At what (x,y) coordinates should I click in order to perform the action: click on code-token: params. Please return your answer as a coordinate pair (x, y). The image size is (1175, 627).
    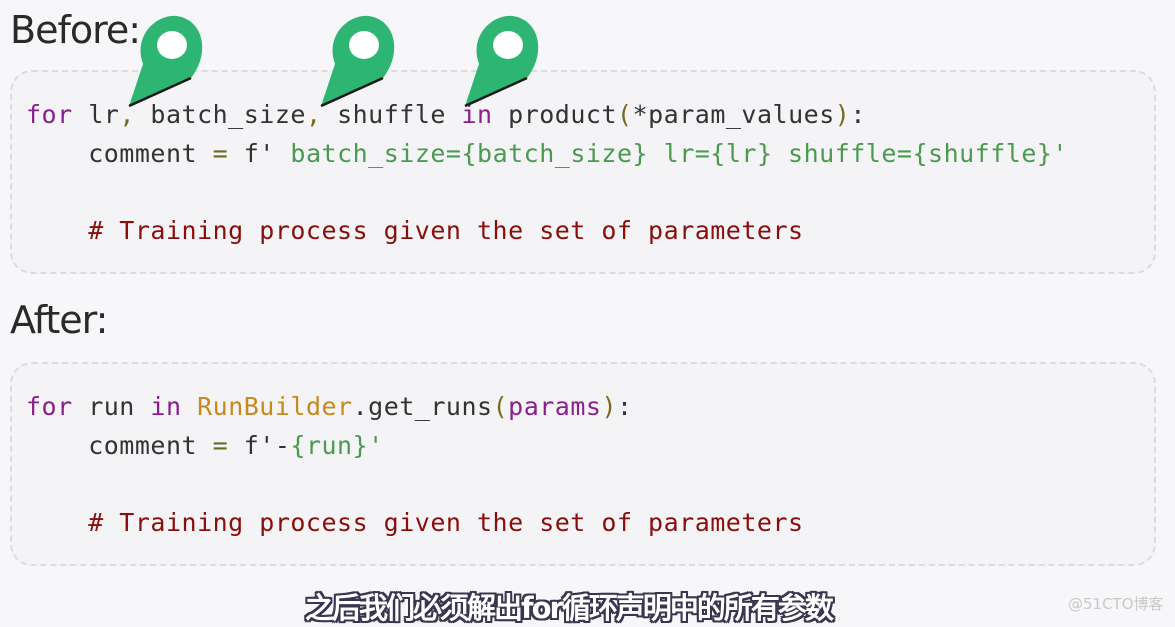
    Looking at the image, I should click on (555, 406).